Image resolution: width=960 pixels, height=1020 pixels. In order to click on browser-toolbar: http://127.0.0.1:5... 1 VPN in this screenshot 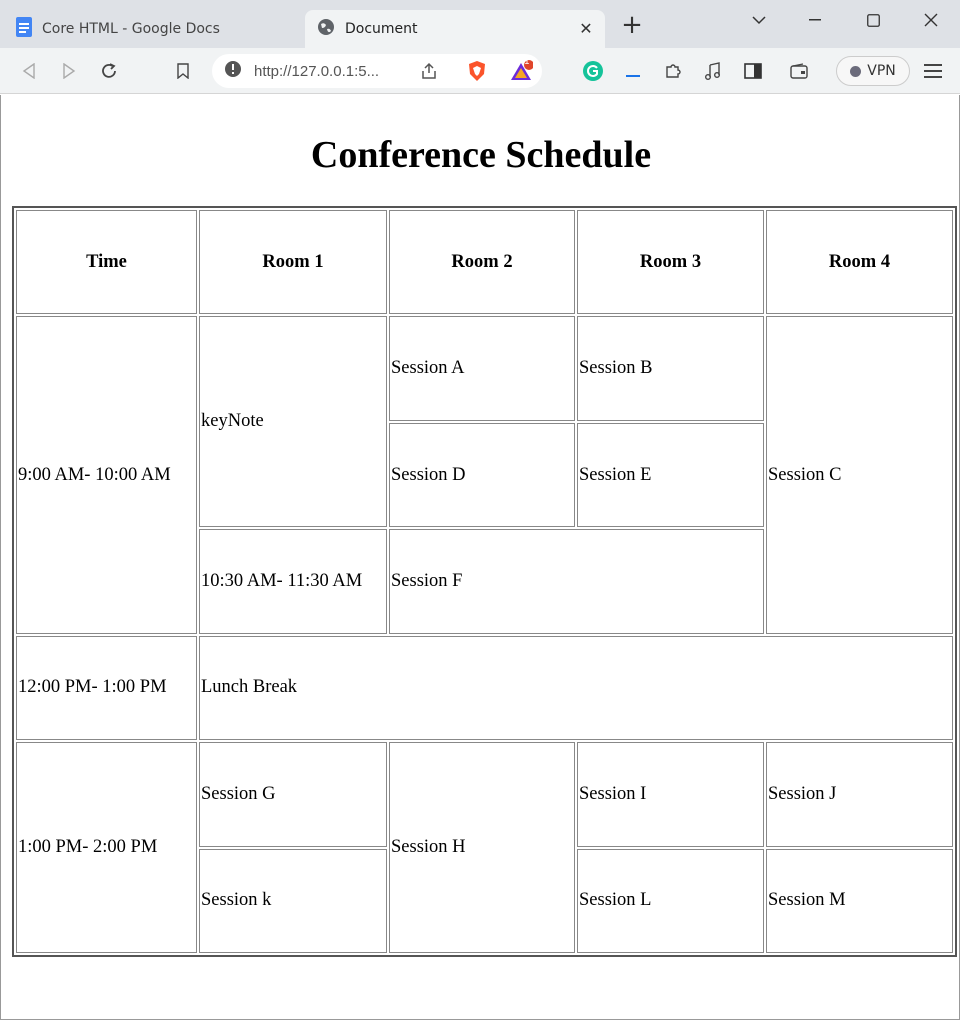, I will do `click(480, 71)`.